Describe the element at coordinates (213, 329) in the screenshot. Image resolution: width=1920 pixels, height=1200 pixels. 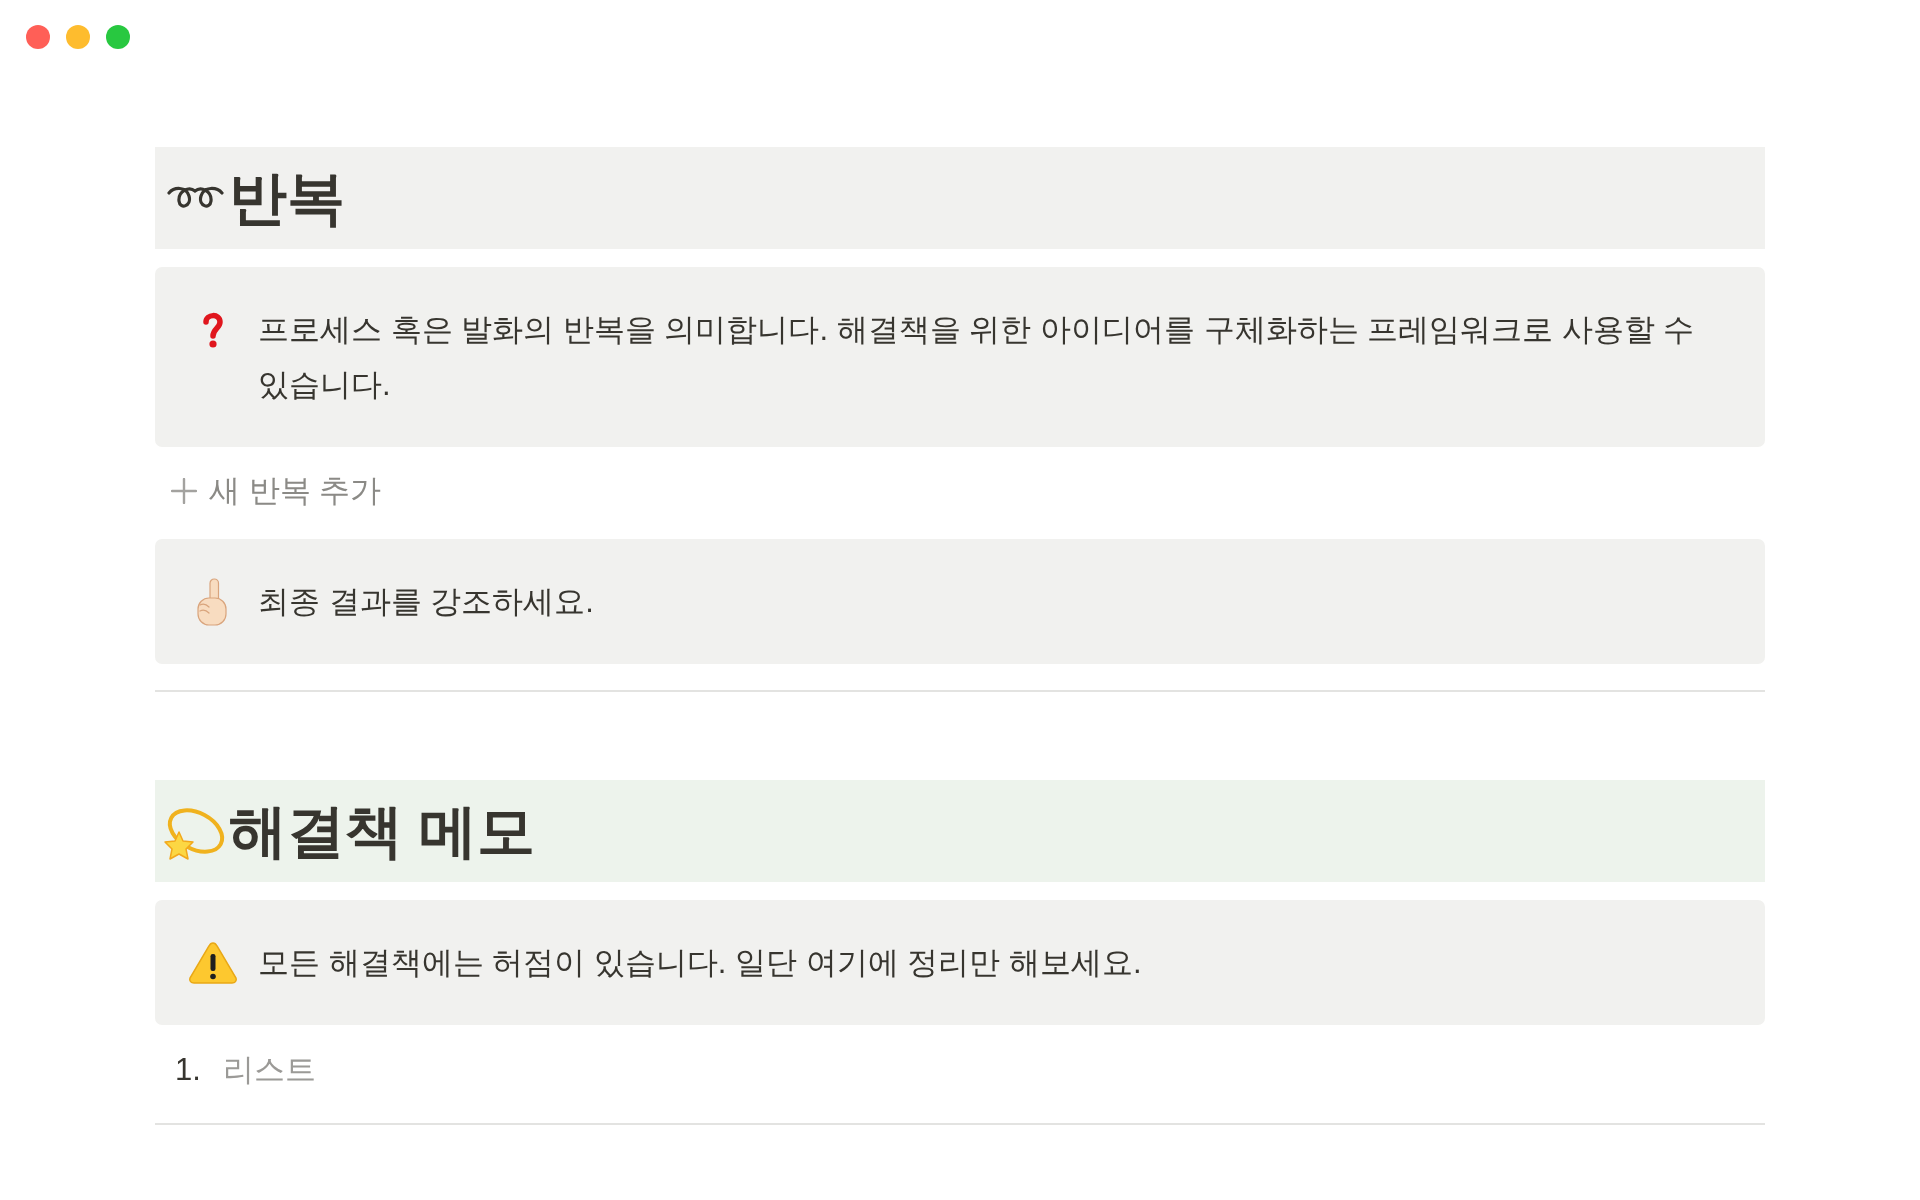
I see `question-mark-icon` at that location.